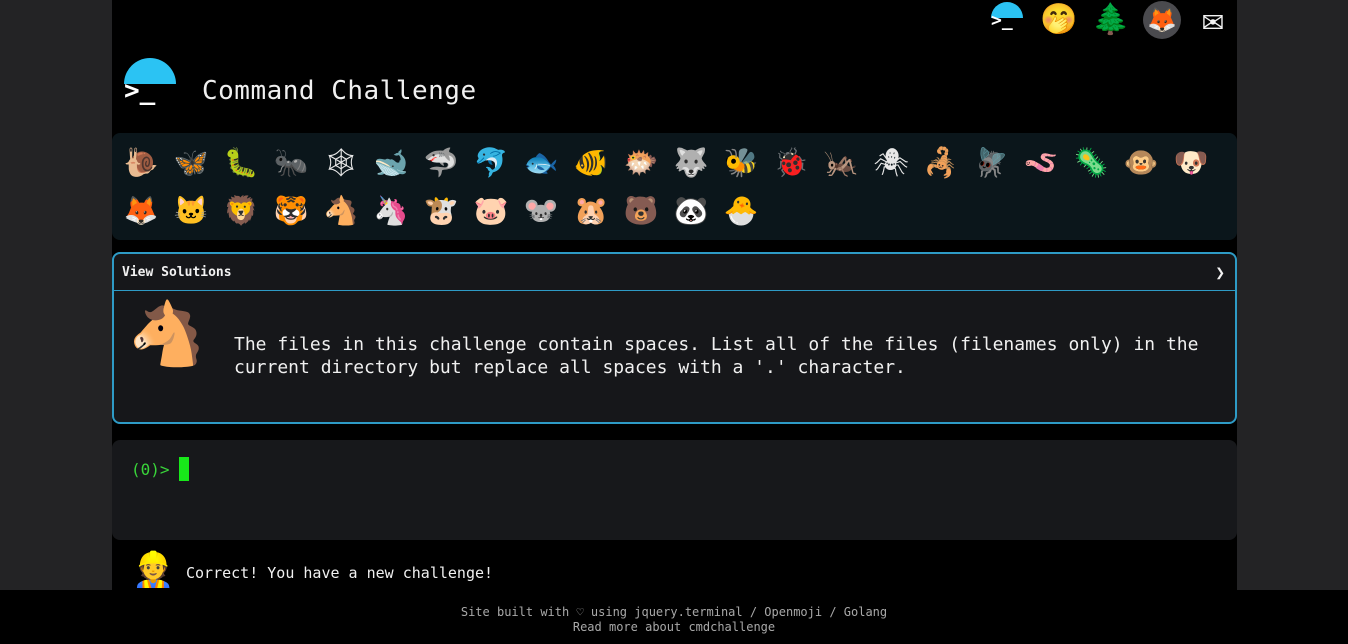 The width and height of the screenshot is (1348, 644). I want to click on snail-icon: 🐌, so click(141, 163).